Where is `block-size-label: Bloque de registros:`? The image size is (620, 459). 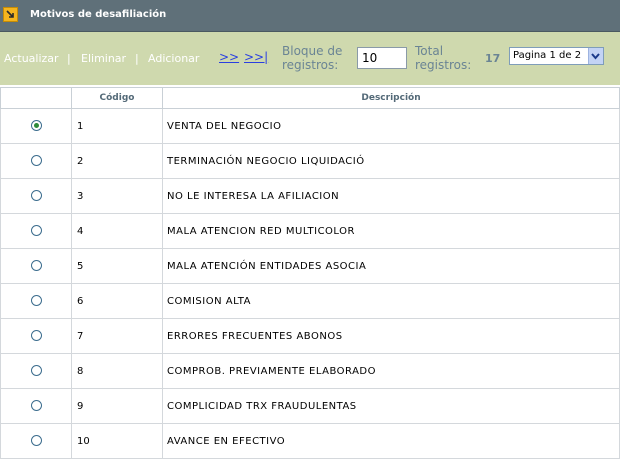
block-size-label: Bloque de registros: is located at coordinates (312, 58).